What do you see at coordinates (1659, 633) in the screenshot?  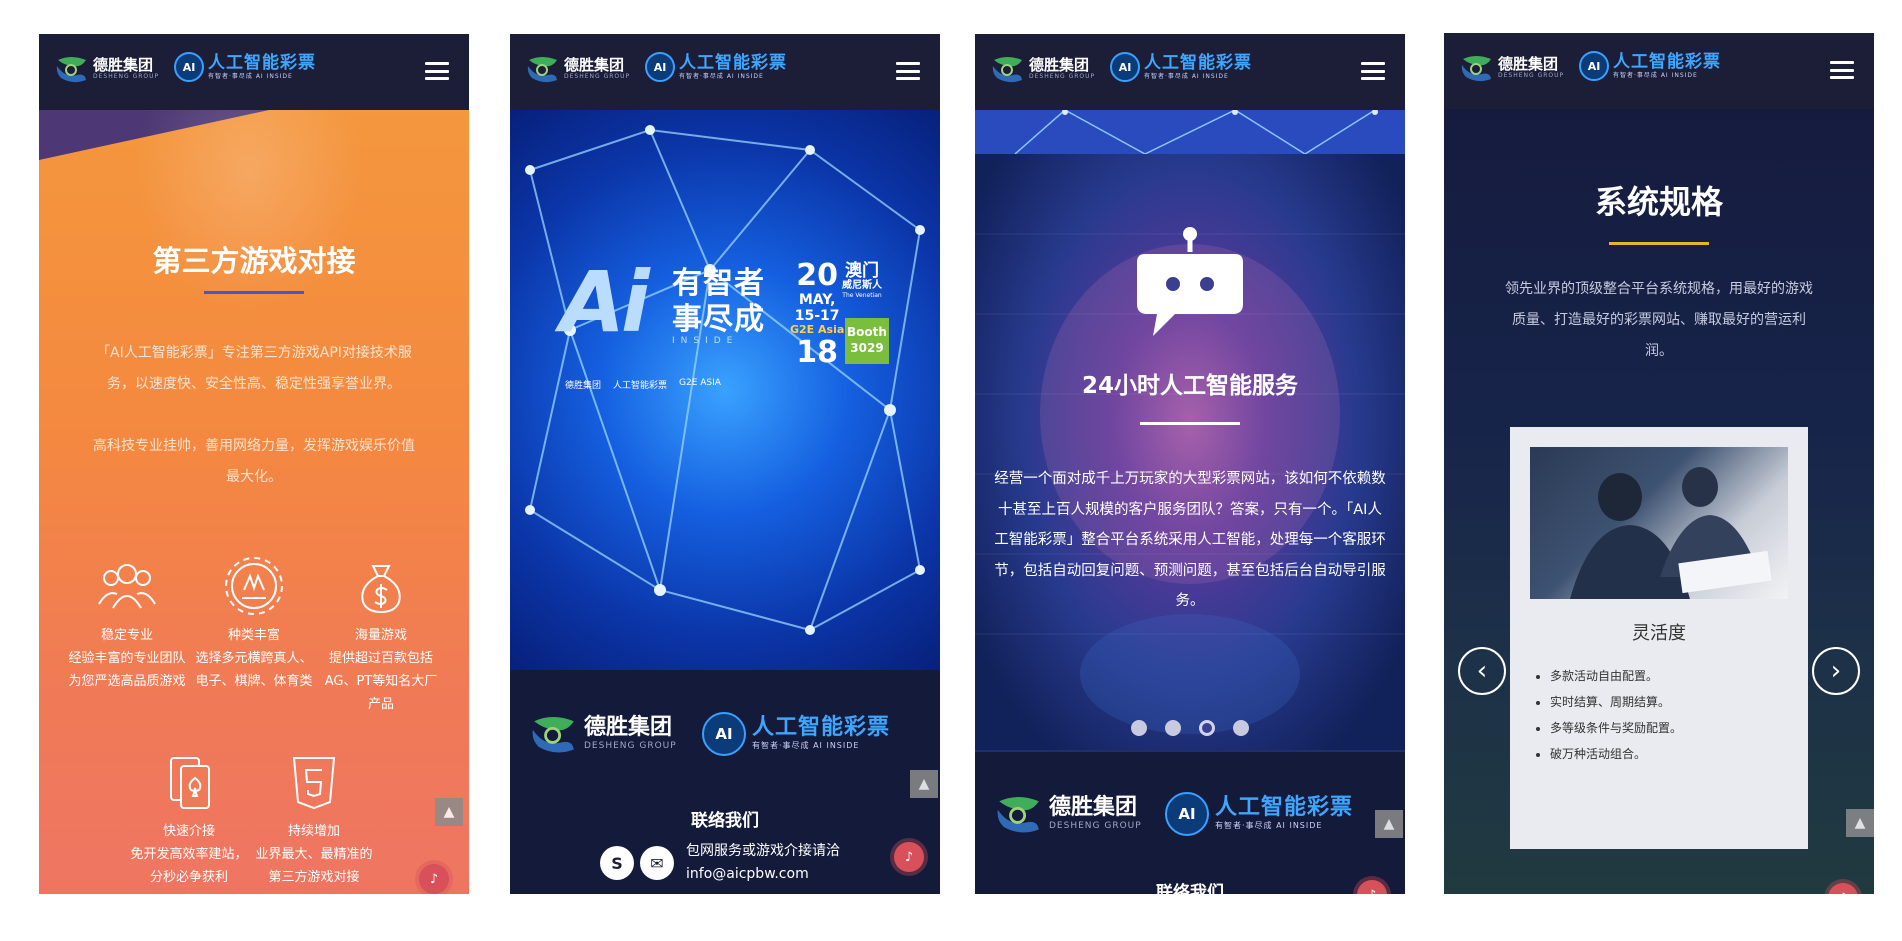 I see `card-title: 灵活度` at bounding box center [1659, 633].